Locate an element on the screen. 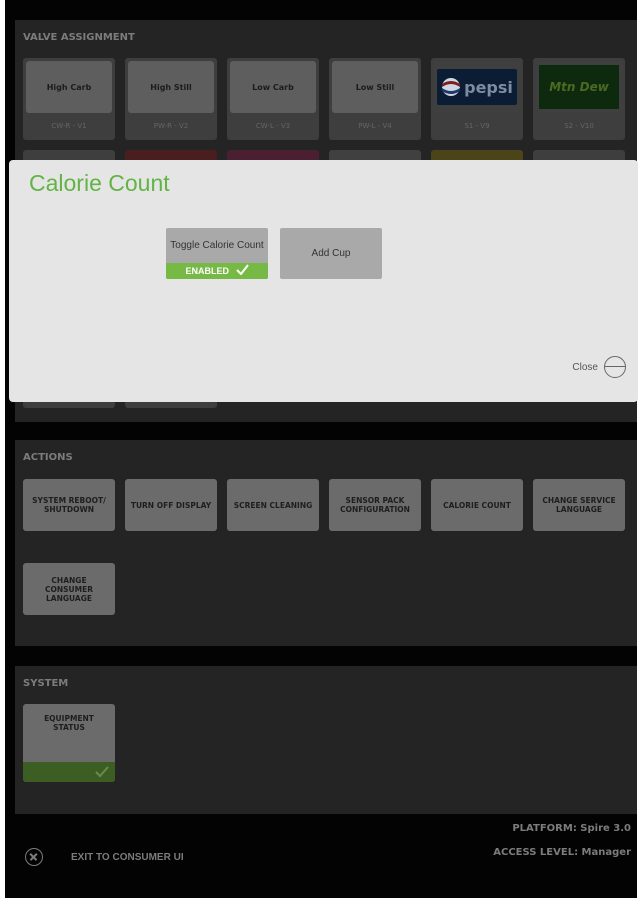  exit-to-consumer-ui-button: EXIT TO CONSUMER UI is located at coordinates (104, 857).